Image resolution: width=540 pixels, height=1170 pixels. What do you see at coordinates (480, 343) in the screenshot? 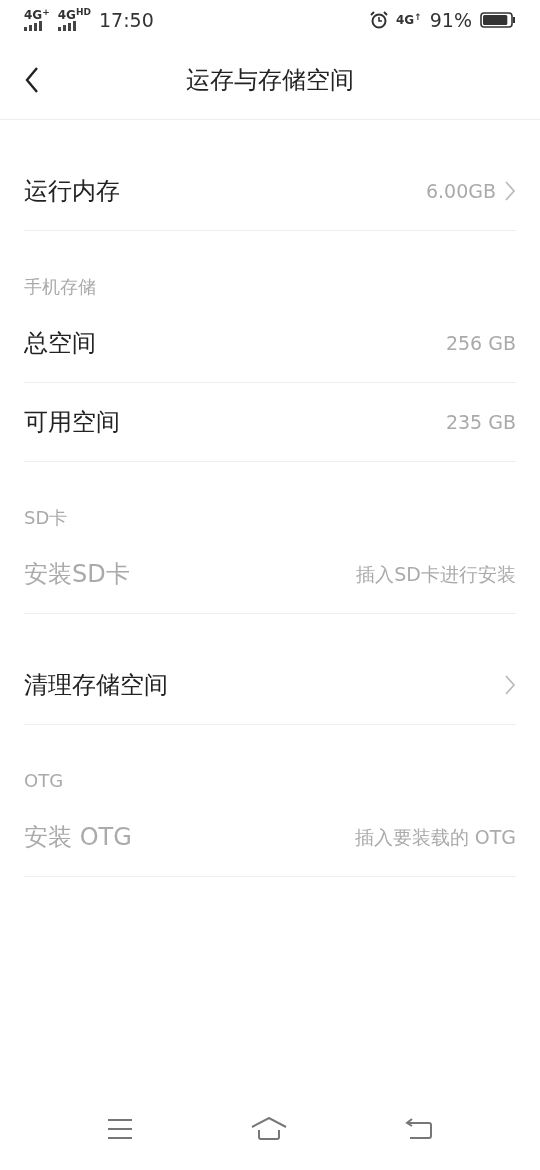
I see `setting-value: 256 GB` at bounding box center [480, 343].